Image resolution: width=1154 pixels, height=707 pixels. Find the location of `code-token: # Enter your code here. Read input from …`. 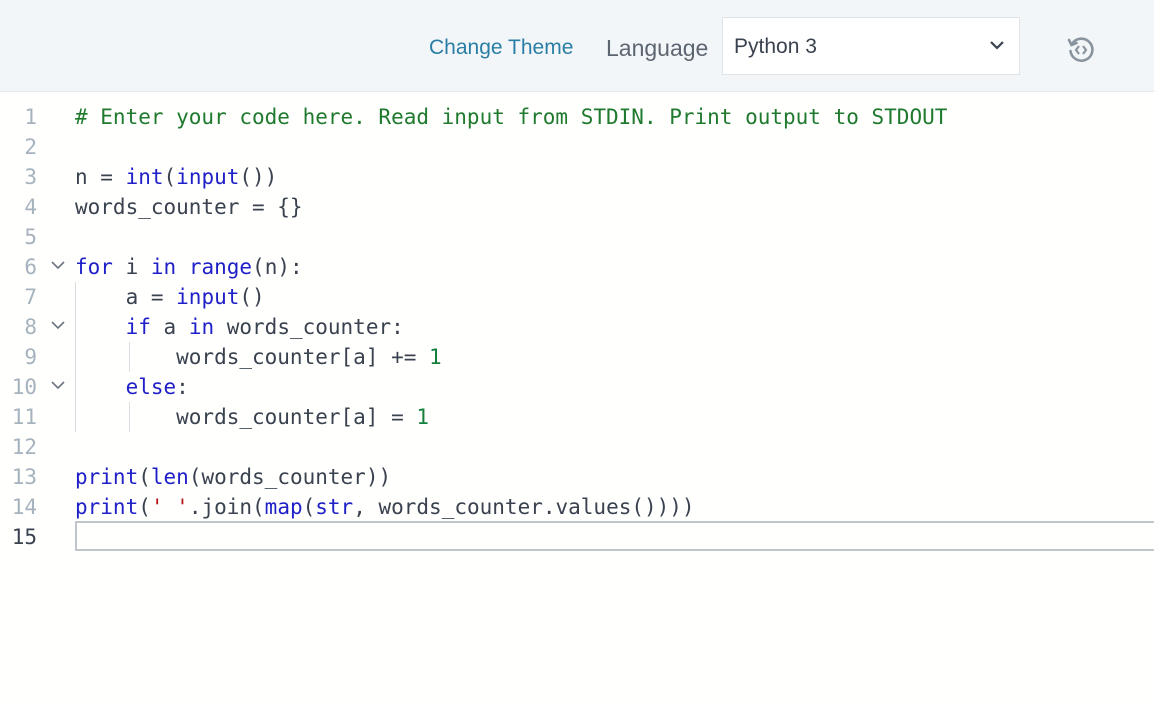

code-token: # Enter your code here. Read input from … is located at coordinates (511, 117).